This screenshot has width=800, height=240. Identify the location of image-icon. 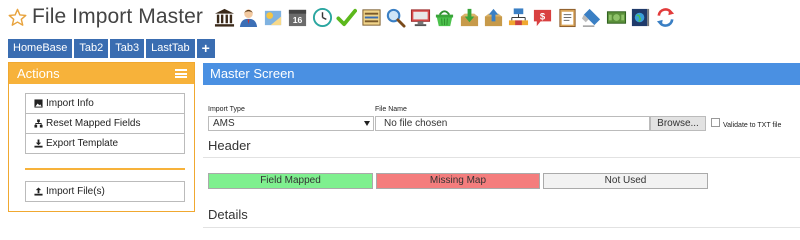
(38, 103).